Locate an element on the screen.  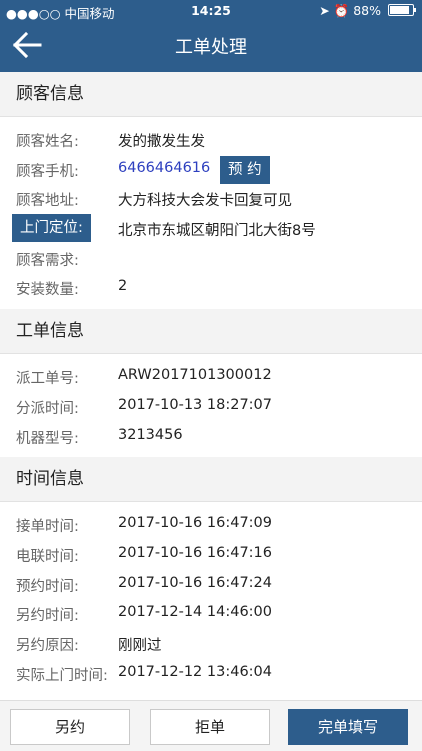
alarm-icon: ⏰ is located at coordinates (341, 10).